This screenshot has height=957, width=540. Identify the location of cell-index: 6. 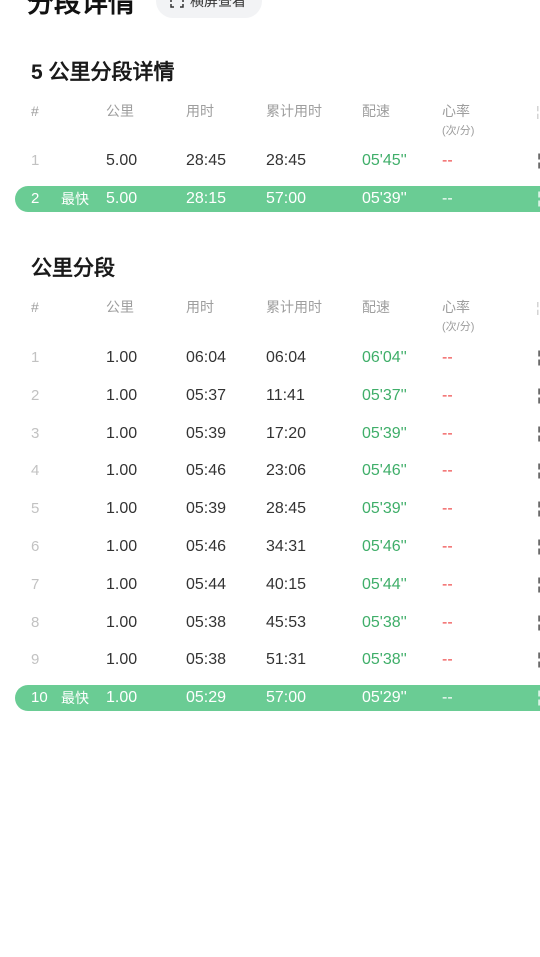
(35, 546).